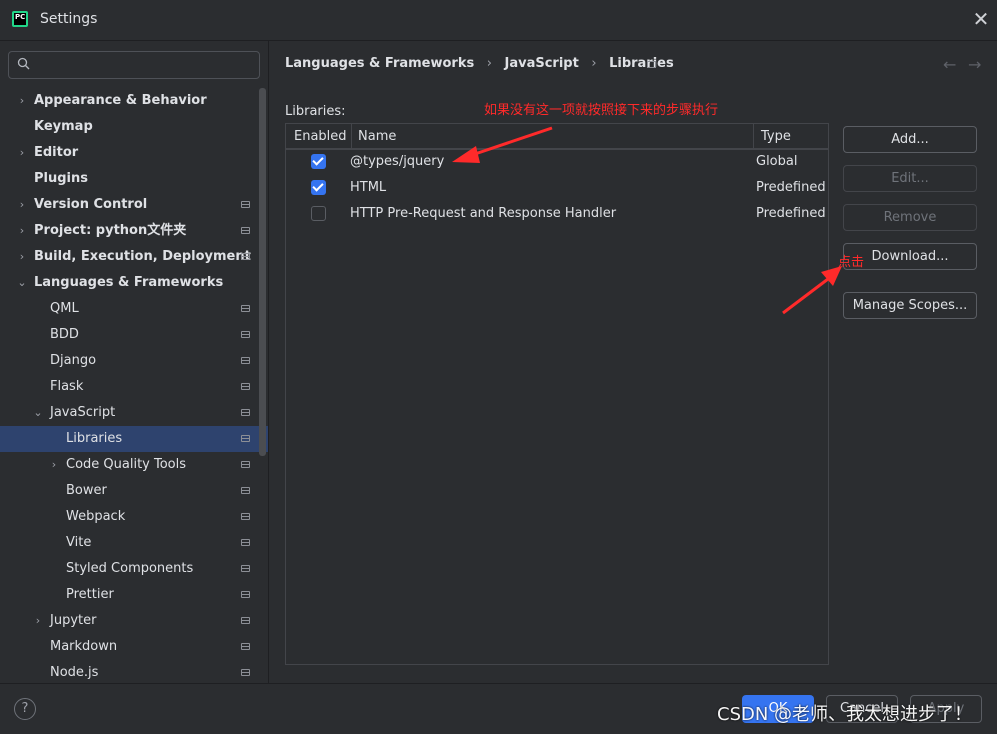 This screenshot has width=997, height=734. What do you see at coordinates (25, 709) in the screenshot?
I see `help-icon: ?` at bounding box center [25, 709].